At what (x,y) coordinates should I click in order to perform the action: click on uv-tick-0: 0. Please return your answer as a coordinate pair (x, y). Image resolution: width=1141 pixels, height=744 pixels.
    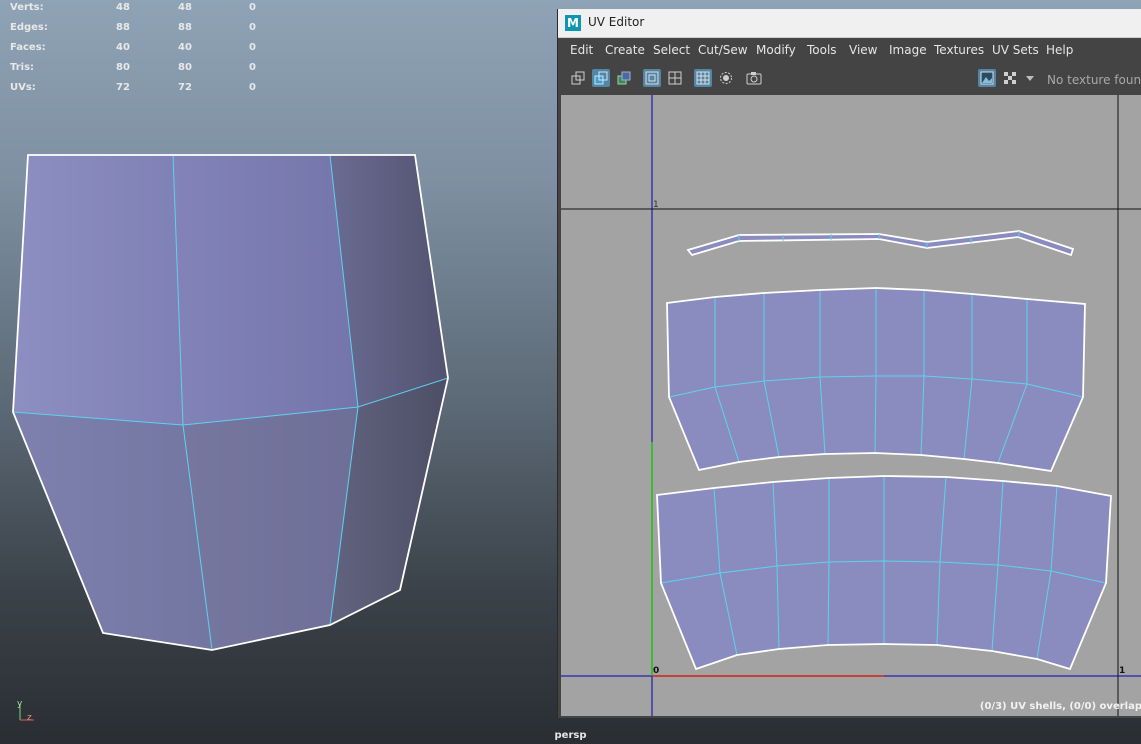
    Looking at the image, I should click on (656, 671).